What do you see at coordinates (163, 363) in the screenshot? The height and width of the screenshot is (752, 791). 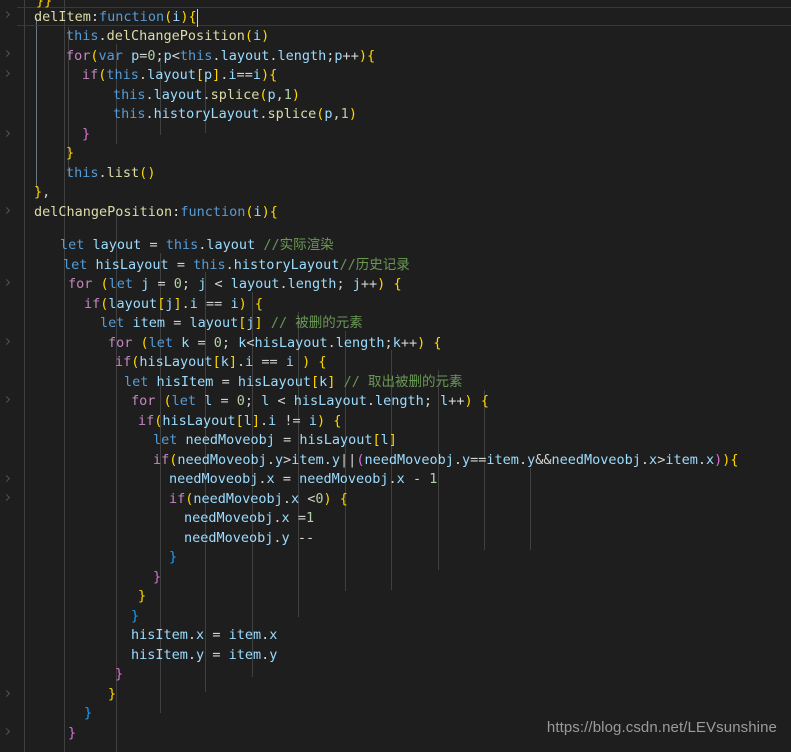 I see `code-line: if(hisLayout[k].i == i ) {` at bounding box center [163, 363].